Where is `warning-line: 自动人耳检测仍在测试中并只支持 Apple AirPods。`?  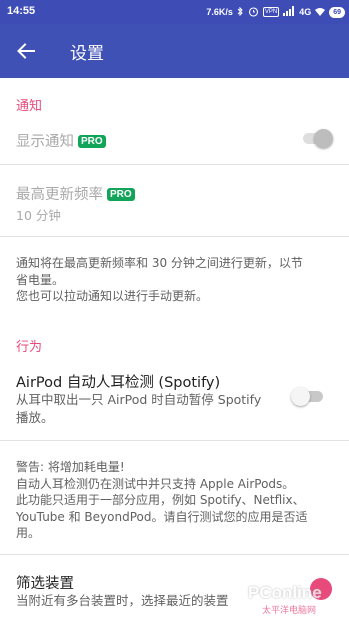
warning-line: 自动人耳检测仍在测试中并只支持 Apple AirPods。 is located at coordinates (155, 483).